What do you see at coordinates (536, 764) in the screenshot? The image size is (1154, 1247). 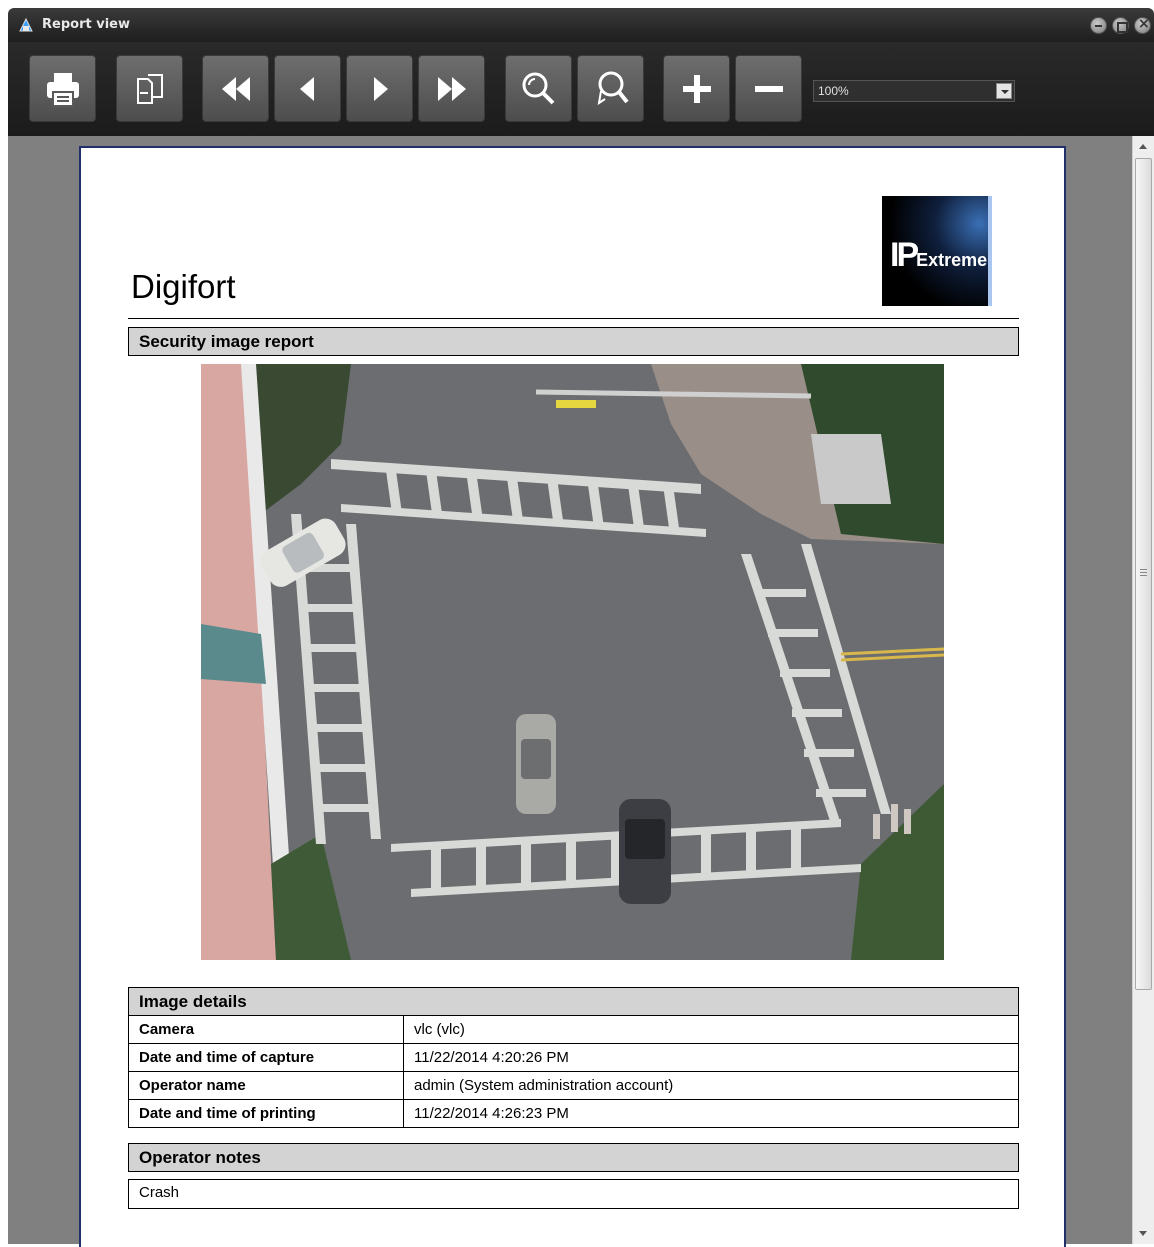 I see `car-silver` at bounding box center [536, 764].